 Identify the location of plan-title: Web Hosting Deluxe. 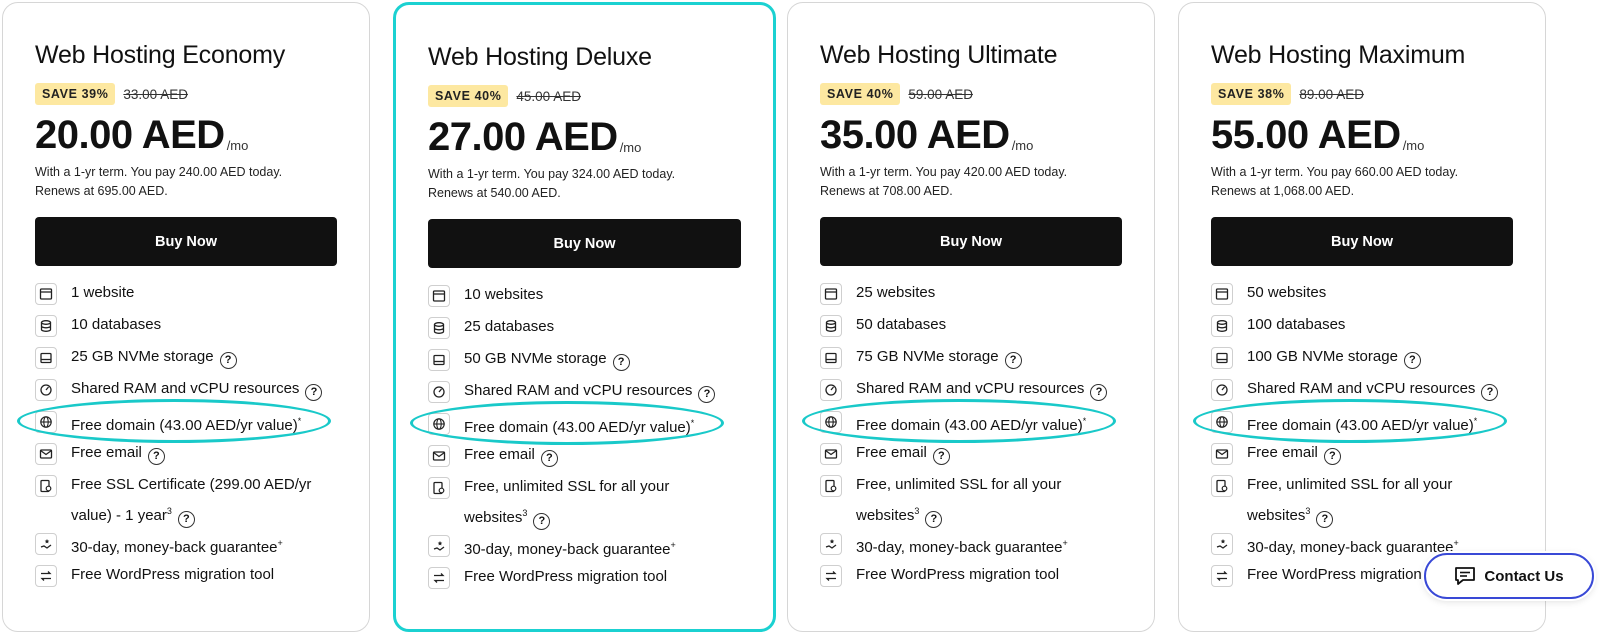
(540, 57).